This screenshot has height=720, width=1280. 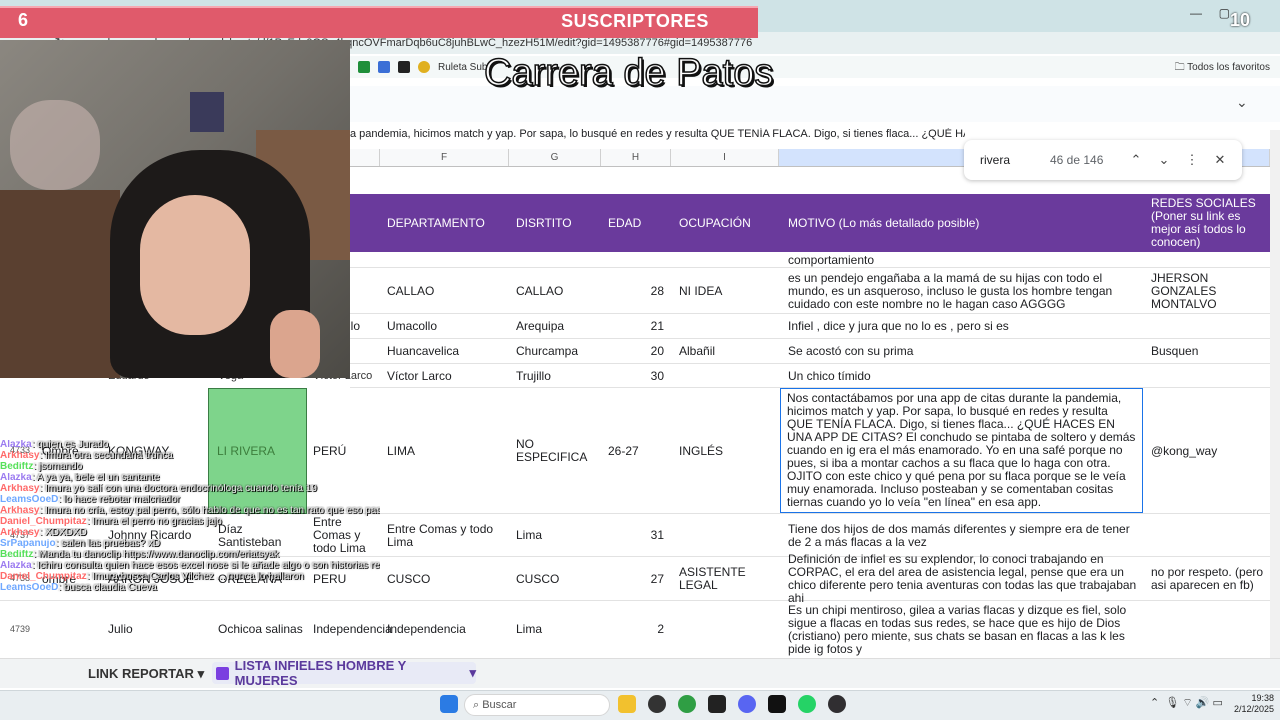 What do you see at coordinates (729, 579) in the screenshot?
I see `cell-ocupacion: ASISTENTE LEGAL` at bounding box center [729, 579].